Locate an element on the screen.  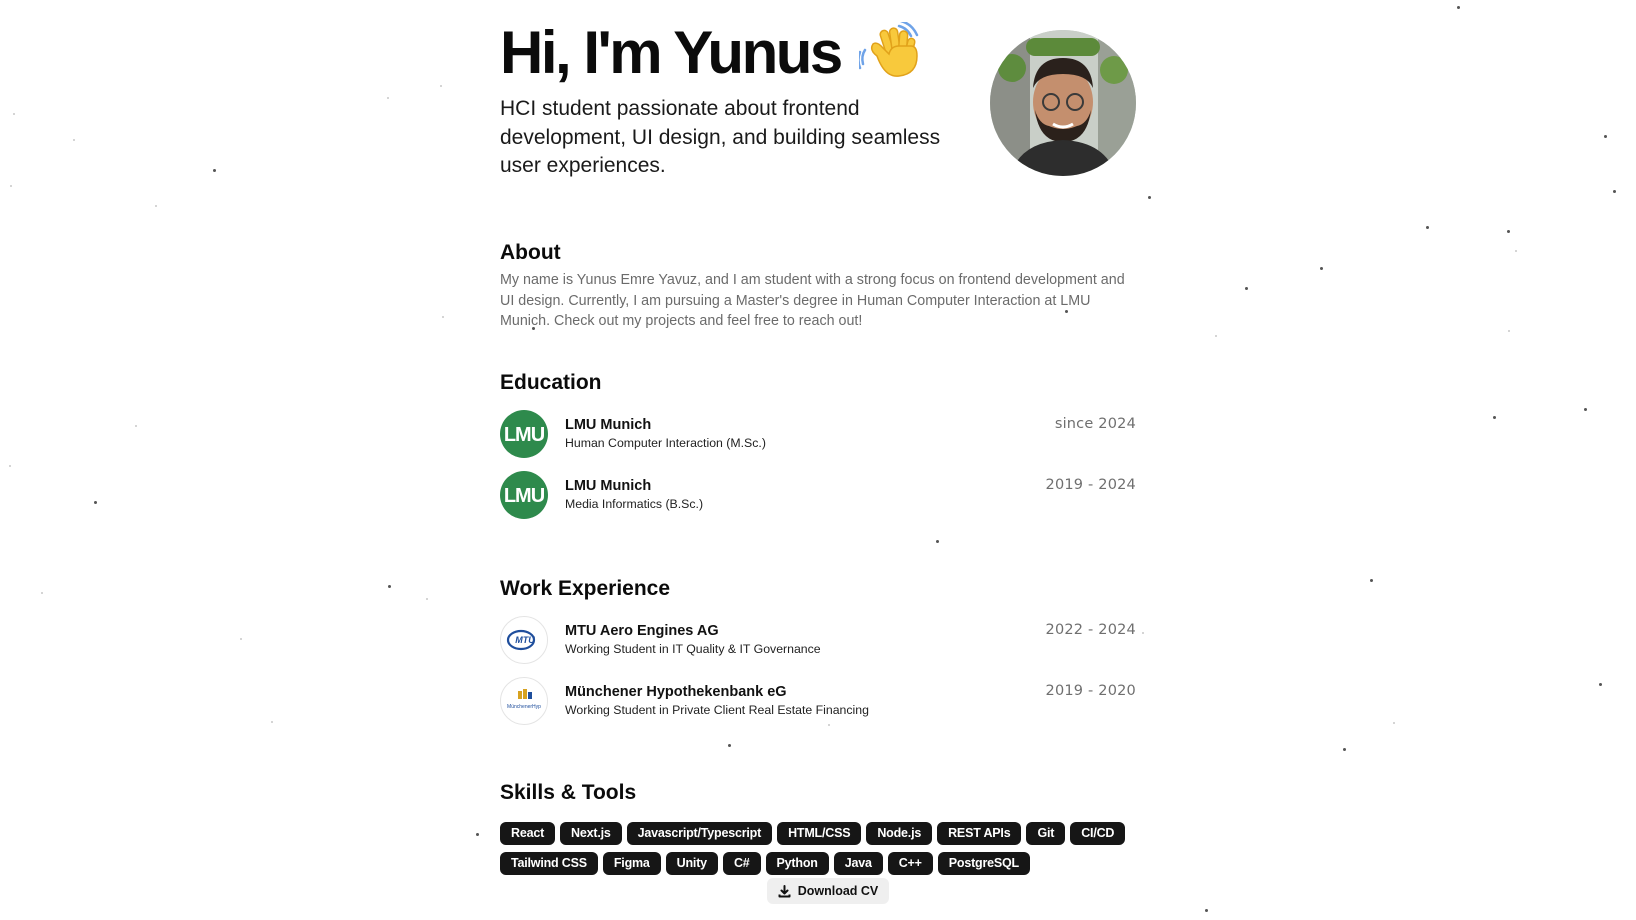
entry-date: since 2024 is located at coordinates (1095, 423).